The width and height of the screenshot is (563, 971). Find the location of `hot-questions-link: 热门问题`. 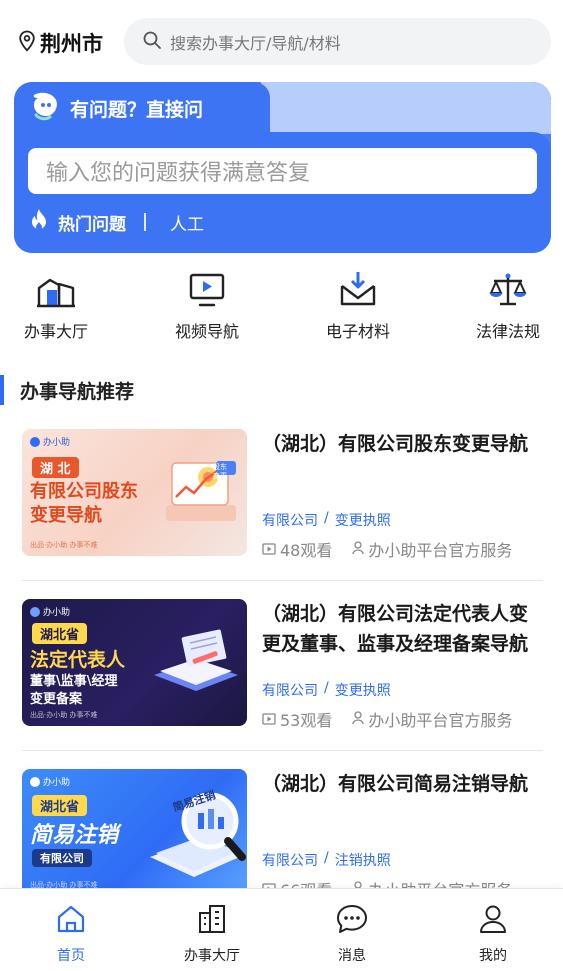

hot-questions-link: 热门问题 is located at coordinates (92, 222).